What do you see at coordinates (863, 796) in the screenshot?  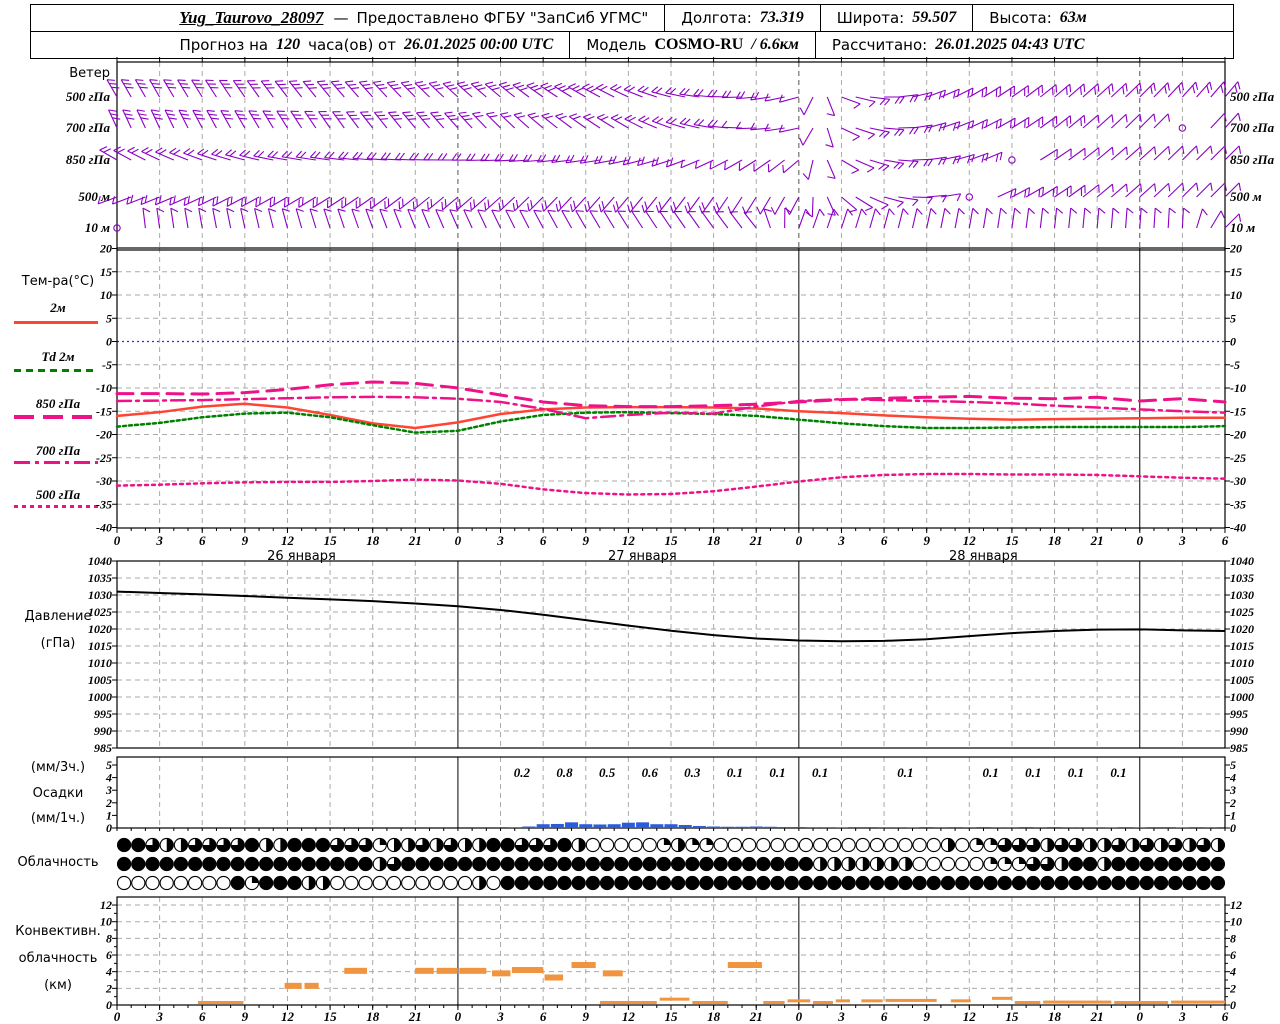 I see `precip-series: 0.2 0.8 0.5 0.6 0.3 0.1 0.1 0.1 0.1 0.1 0.1 0.1 0.1` at bounding box center [863, 796].